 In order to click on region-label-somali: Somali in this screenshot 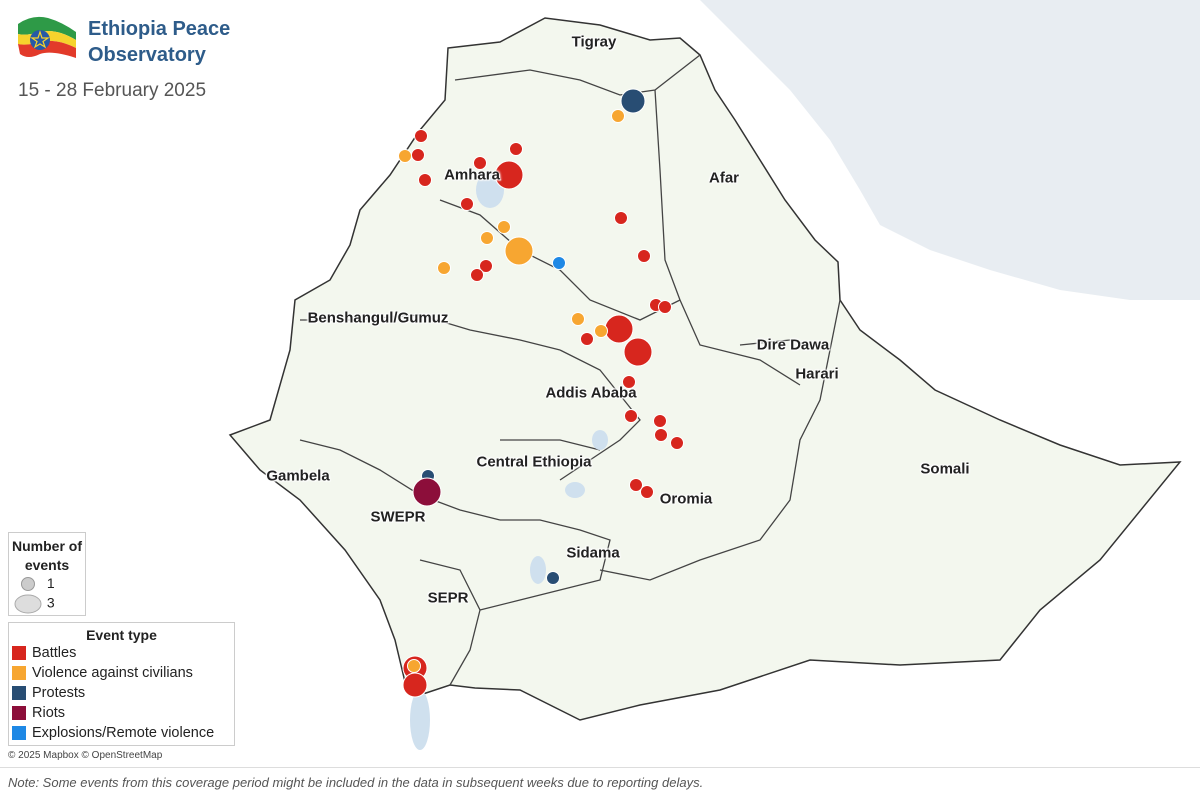, I will do `click(945, 469)`.